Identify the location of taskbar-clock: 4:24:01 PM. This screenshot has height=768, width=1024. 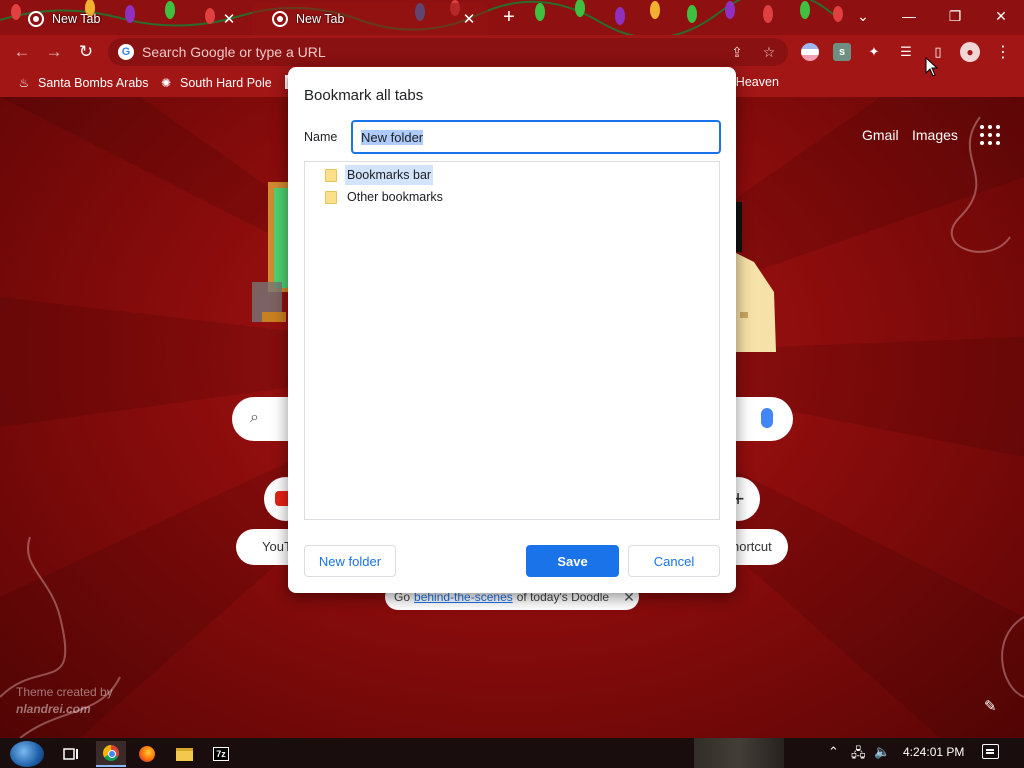
(933, 752).